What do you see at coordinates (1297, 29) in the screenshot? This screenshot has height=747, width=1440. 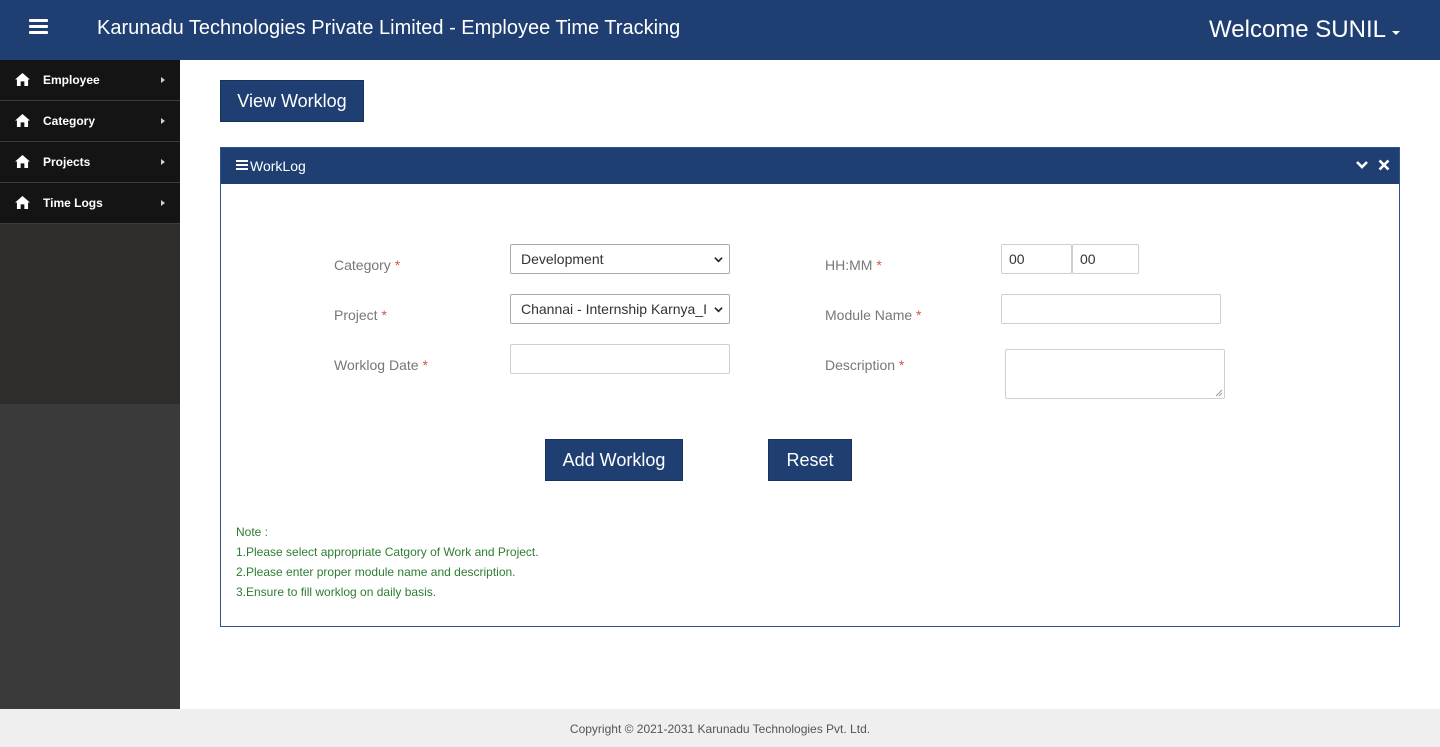 I see `welcome-text: Welcome SUNIL` at bounding box center [1297, 29].